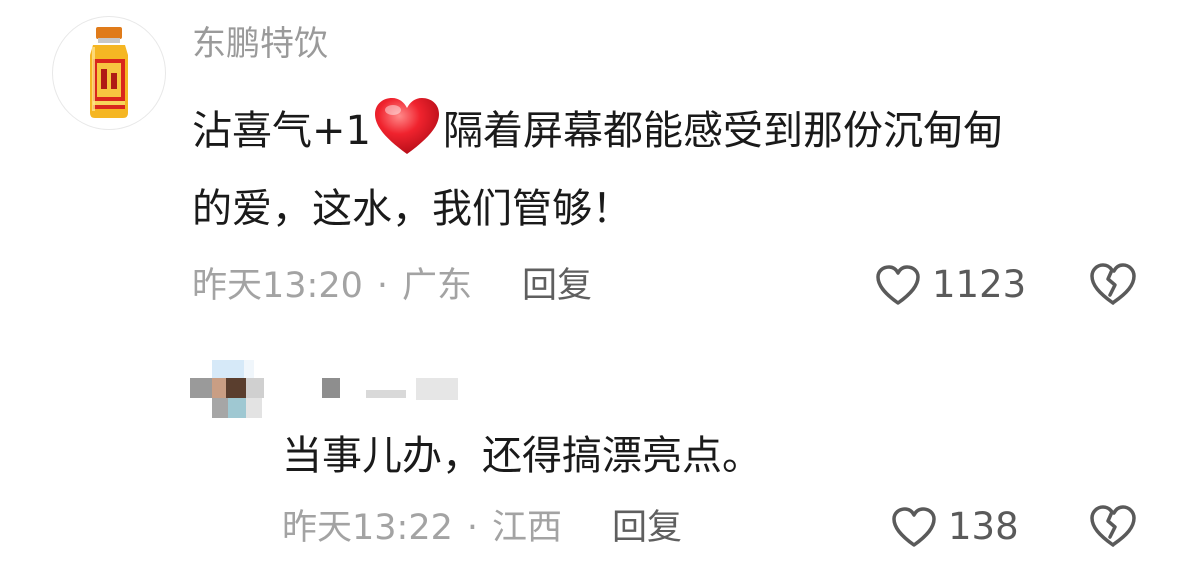 Image resolution: width=1200 pixels, height=573 pixels. I want to click on like-button: 138, so click(954, 527).